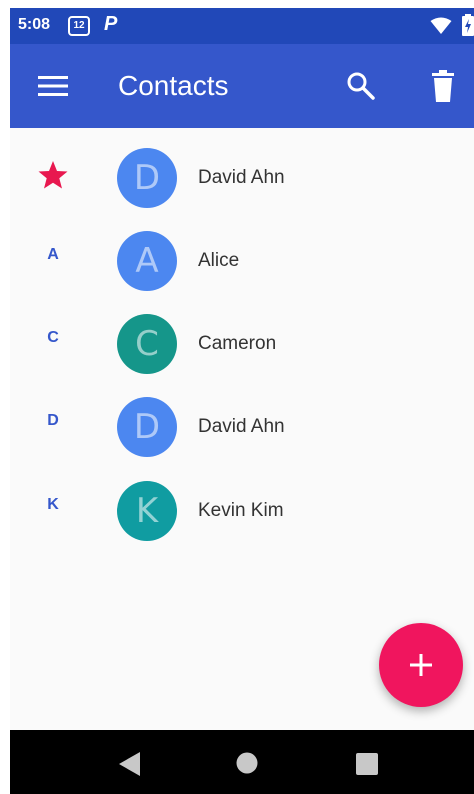 The width and height of the screenshot is (474, 794). What do you see at coordinates (219, 260) in the screenshot?
I see `contact-name: Alice` at bounding box center [219, 260].